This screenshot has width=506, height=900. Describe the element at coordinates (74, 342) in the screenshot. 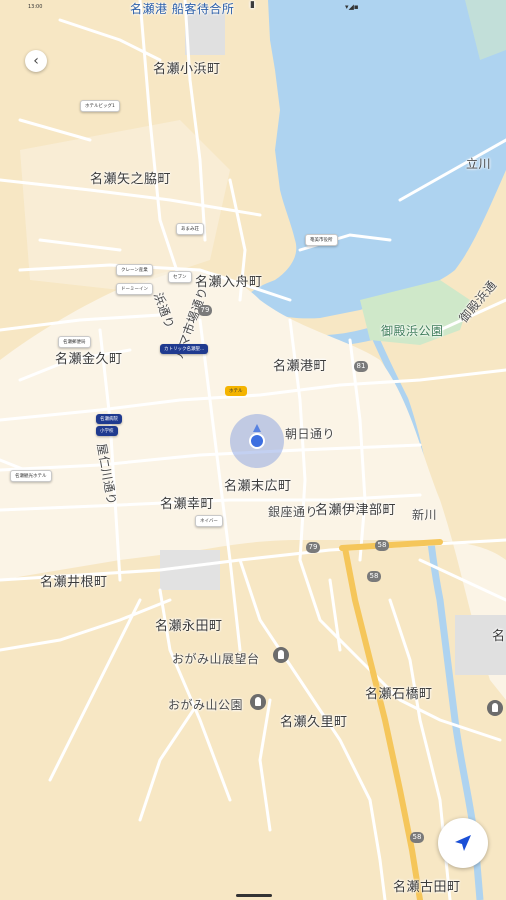

I see `poi-pin: 名瀬郵便局` at that location.